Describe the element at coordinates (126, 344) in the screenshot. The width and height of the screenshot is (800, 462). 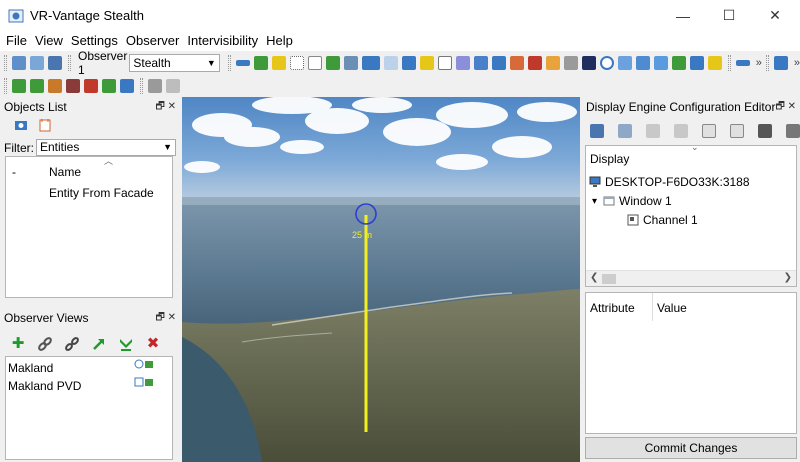
I see `set-view-icon` at that location.